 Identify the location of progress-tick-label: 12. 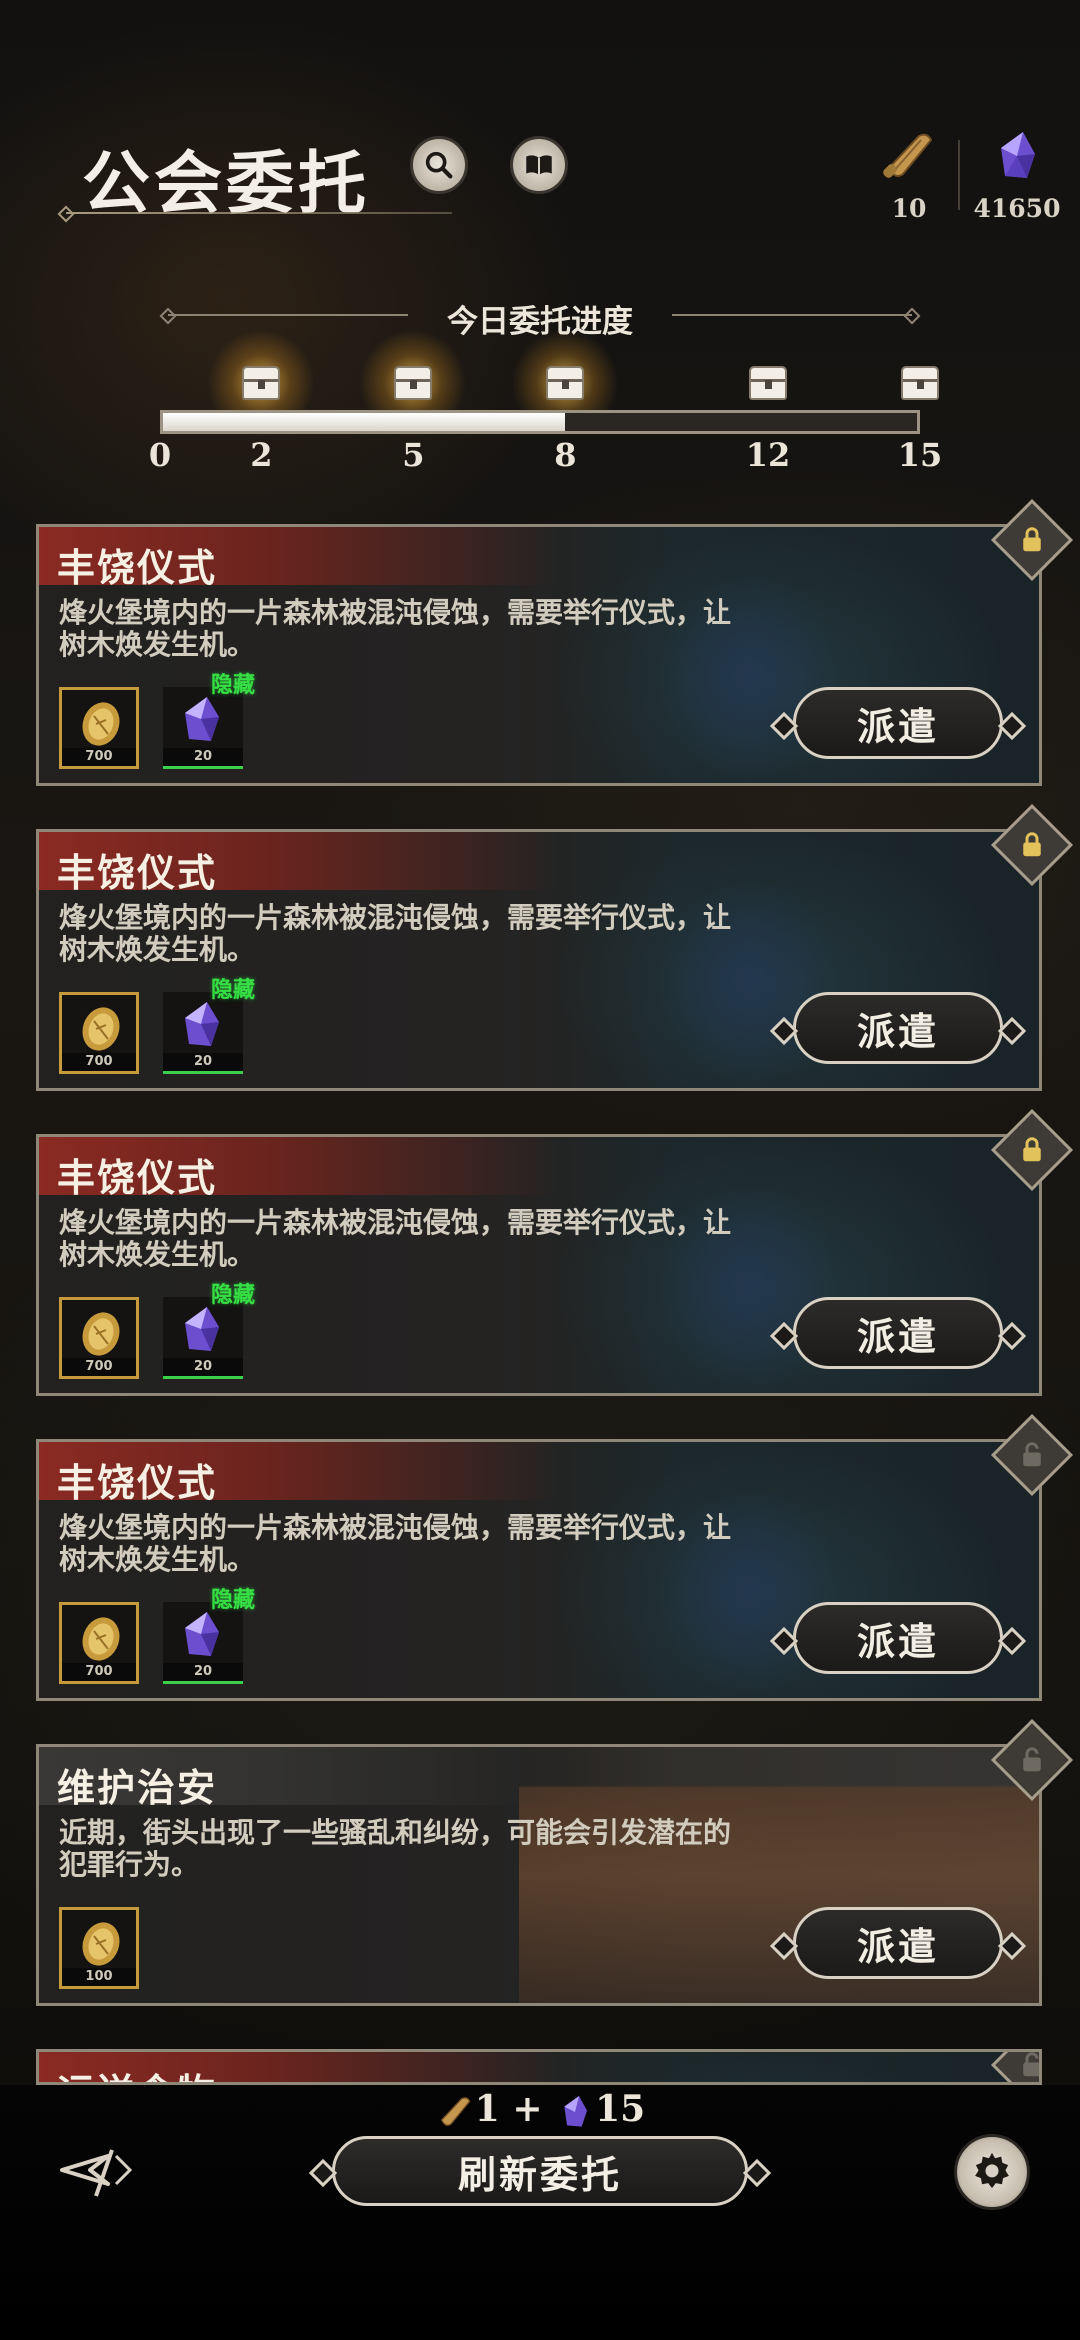
(768, 455).